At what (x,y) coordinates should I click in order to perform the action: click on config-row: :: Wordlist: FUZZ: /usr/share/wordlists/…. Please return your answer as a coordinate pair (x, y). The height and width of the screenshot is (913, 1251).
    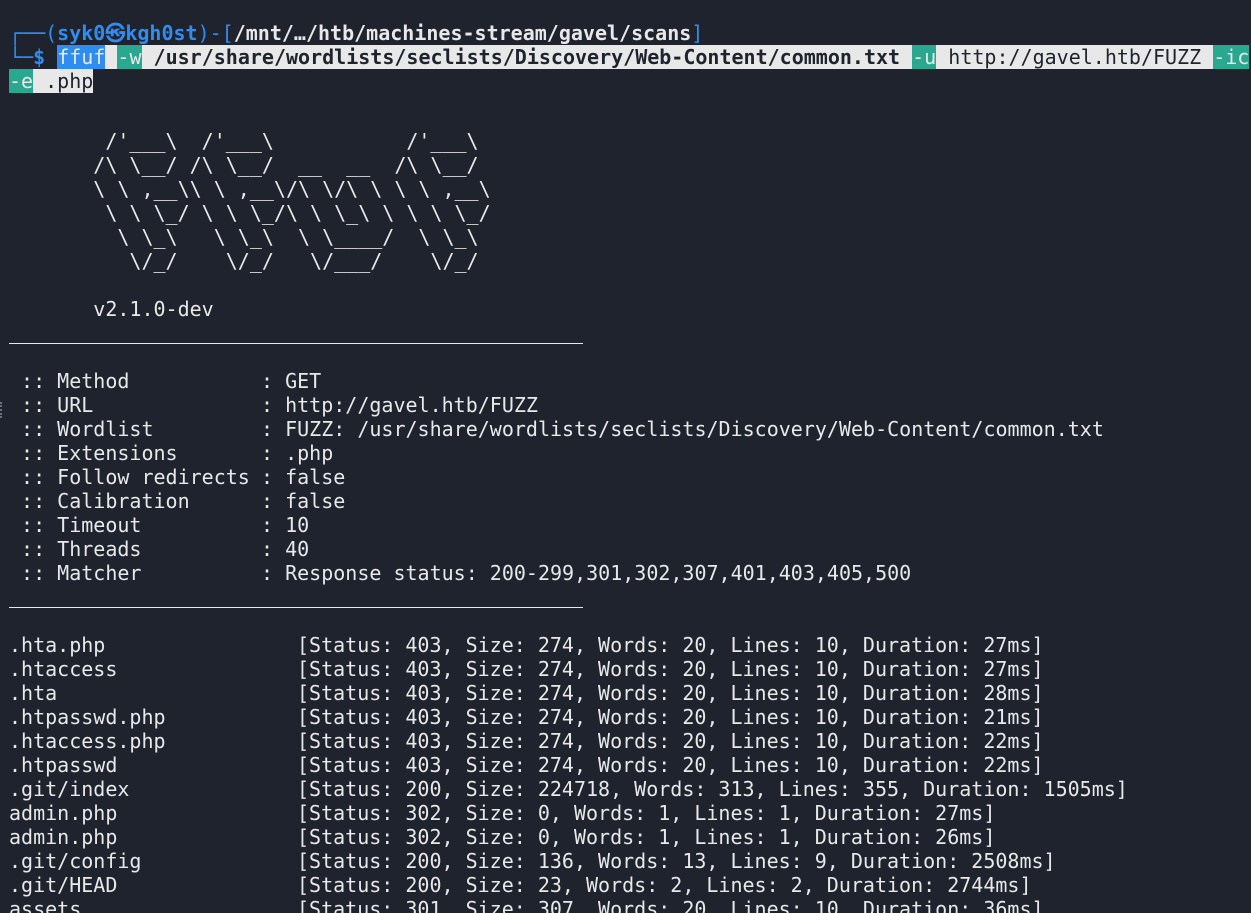
    Looking at the image, I should click on (556, 429).